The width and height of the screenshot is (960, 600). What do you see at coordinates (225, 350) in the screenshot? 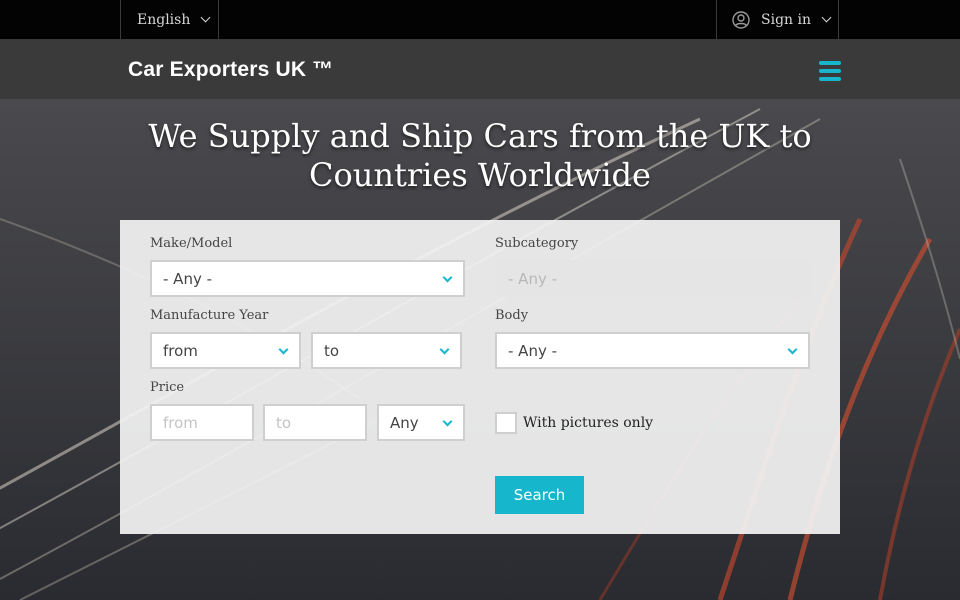
I see `year-from-select: from` at bounding box center [225, 350].